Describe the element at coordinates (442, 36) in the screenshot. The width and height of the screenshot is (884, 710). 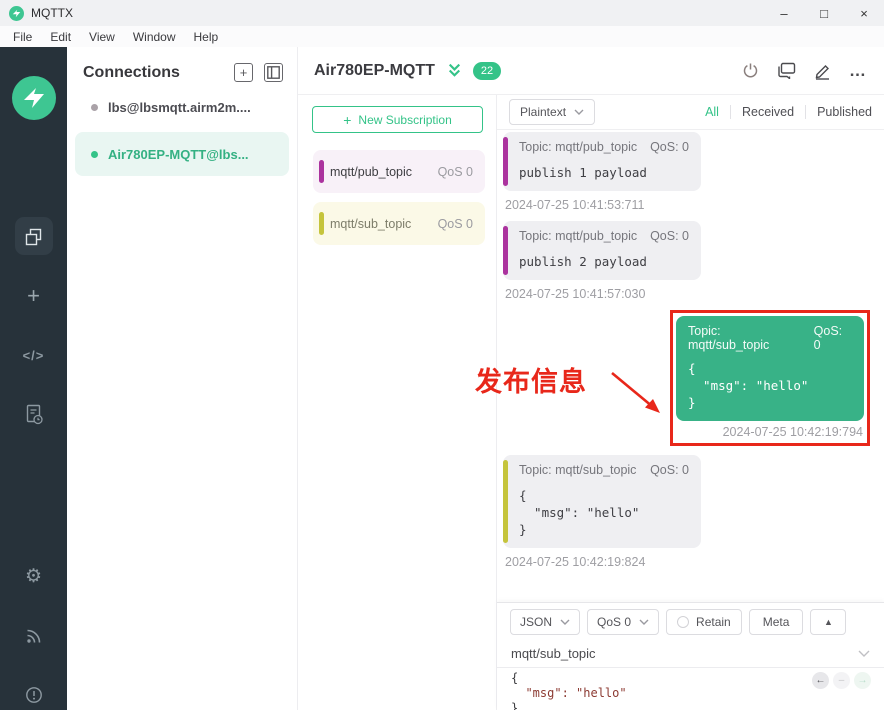
I see `menubar: File Edit View Window Help` at that location.